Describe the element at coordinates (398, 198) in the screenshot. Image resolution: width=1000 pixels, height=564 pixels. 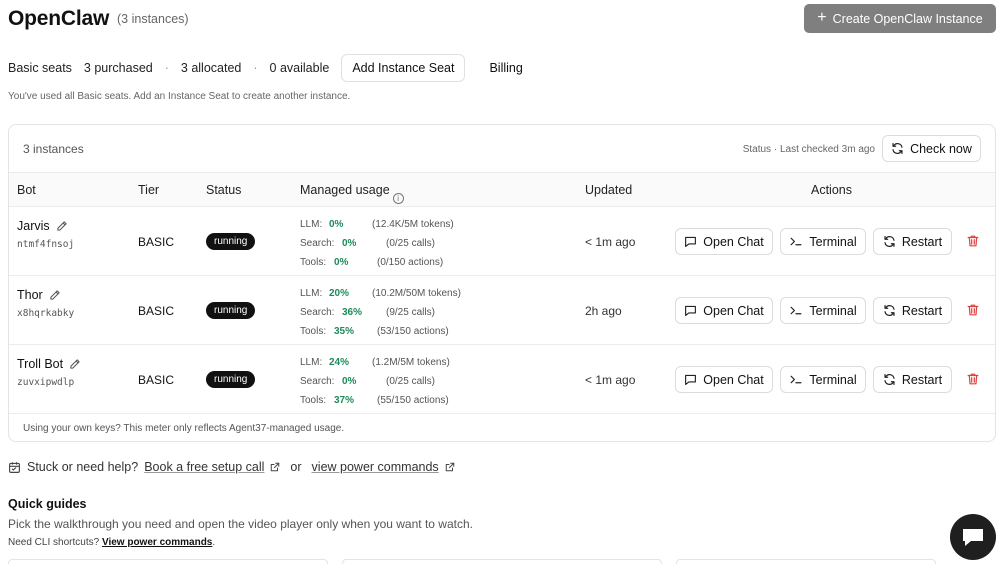
I see `info-icon: i` at that location.